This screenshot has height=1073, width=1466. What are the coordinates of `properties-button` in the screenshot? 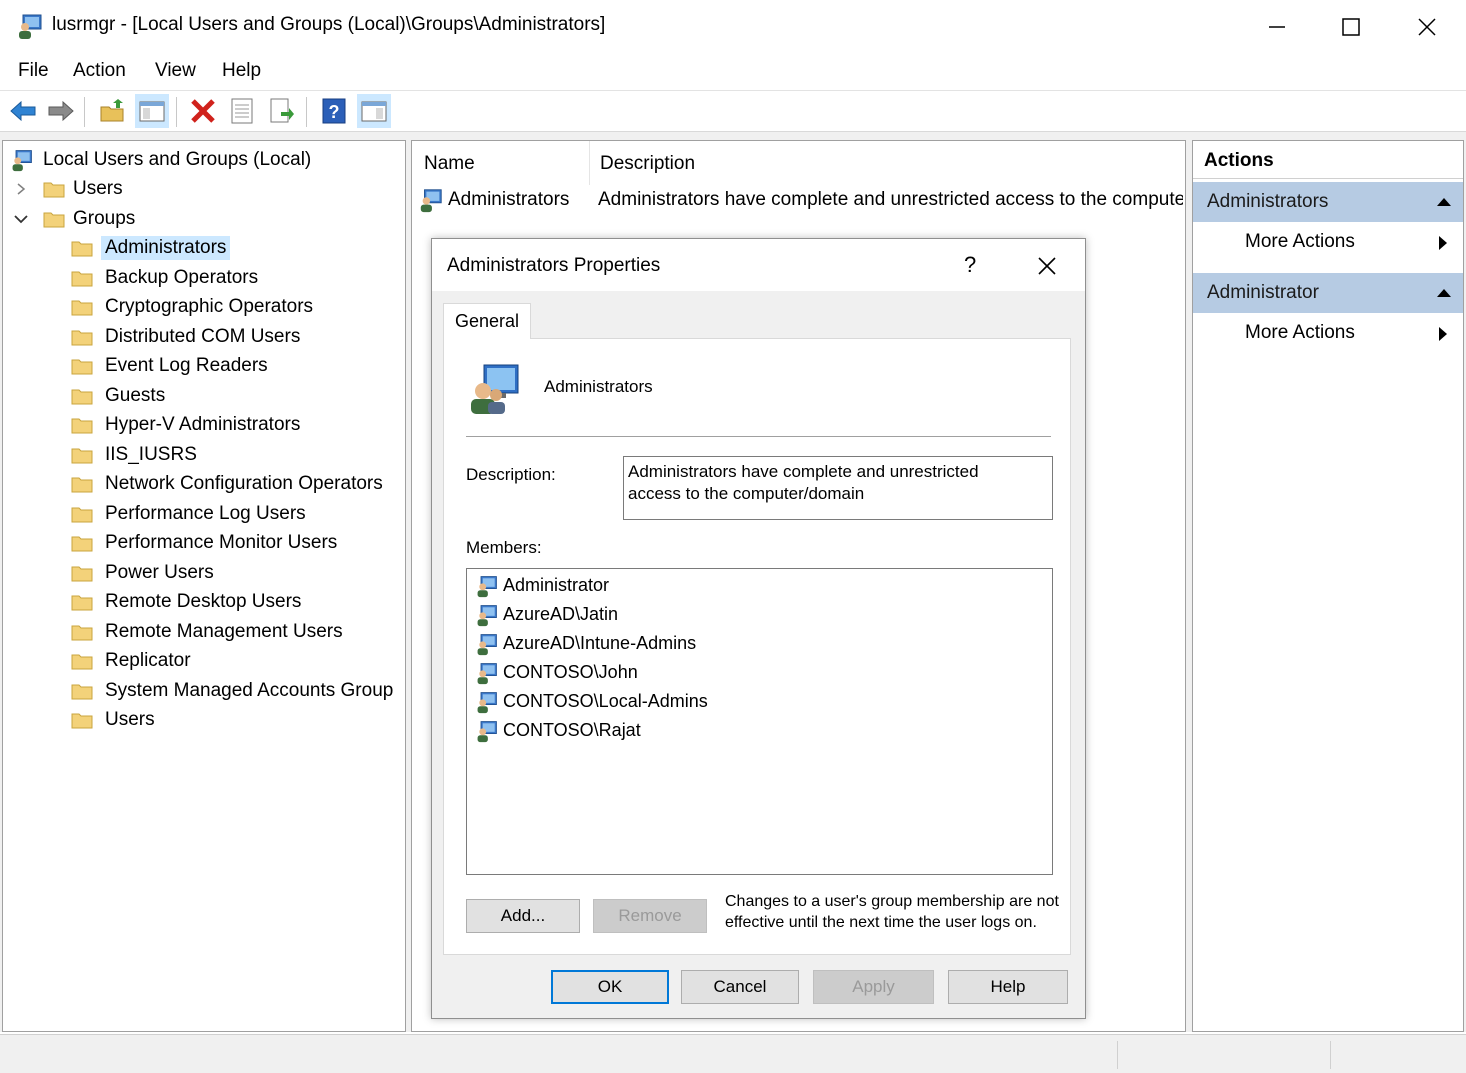 It's located at (242, 111).